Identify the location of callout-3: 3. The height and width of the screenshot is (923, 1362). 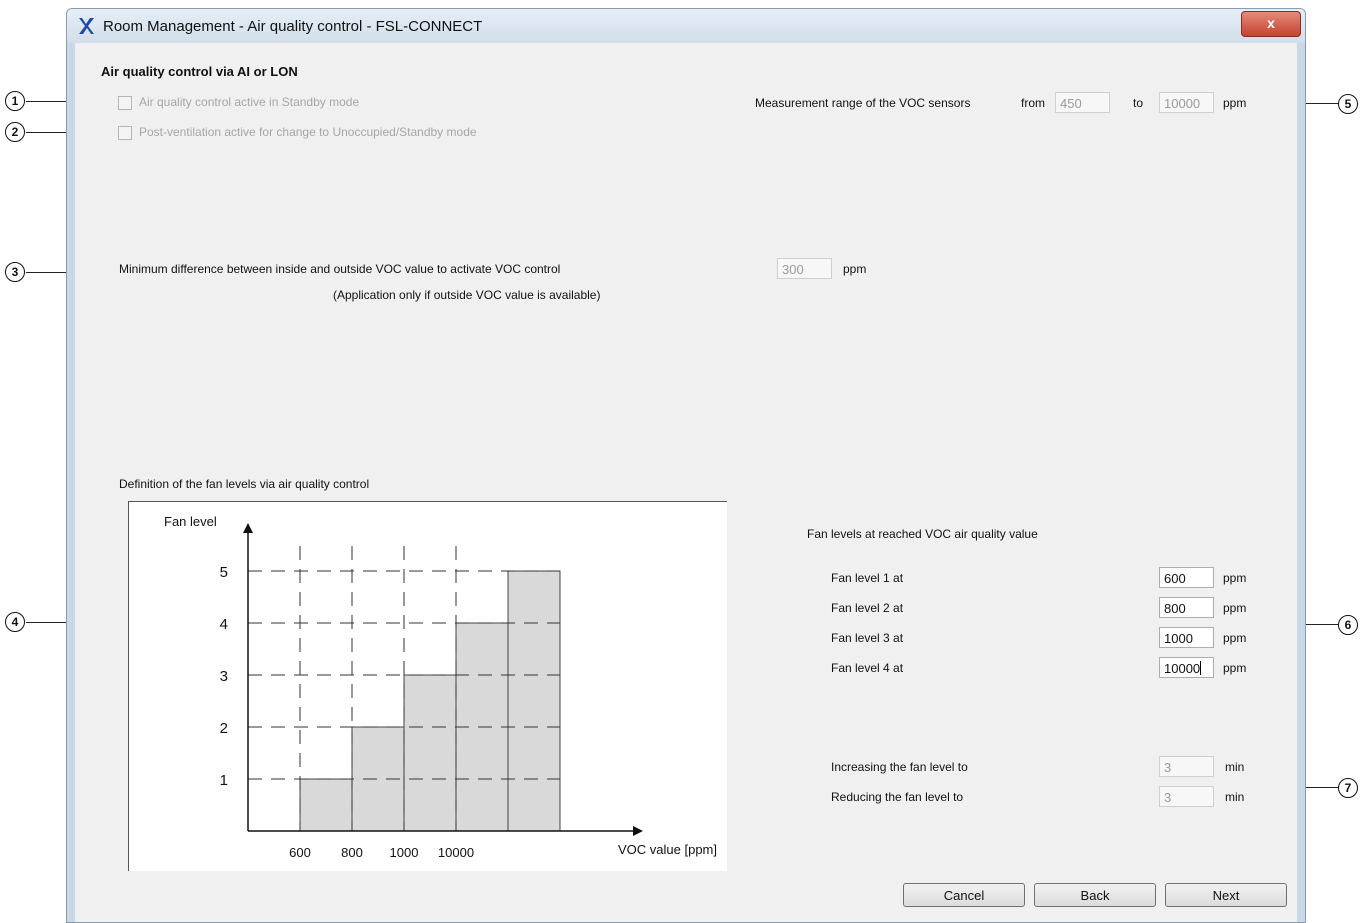
(15, 272).